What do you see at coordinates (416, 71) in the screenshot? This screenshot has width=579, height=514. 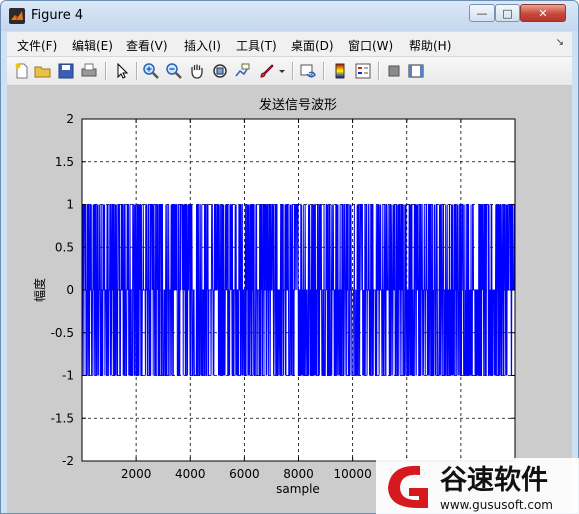 I see `show-plot-tools-icon` at bounding box center [416, 71].